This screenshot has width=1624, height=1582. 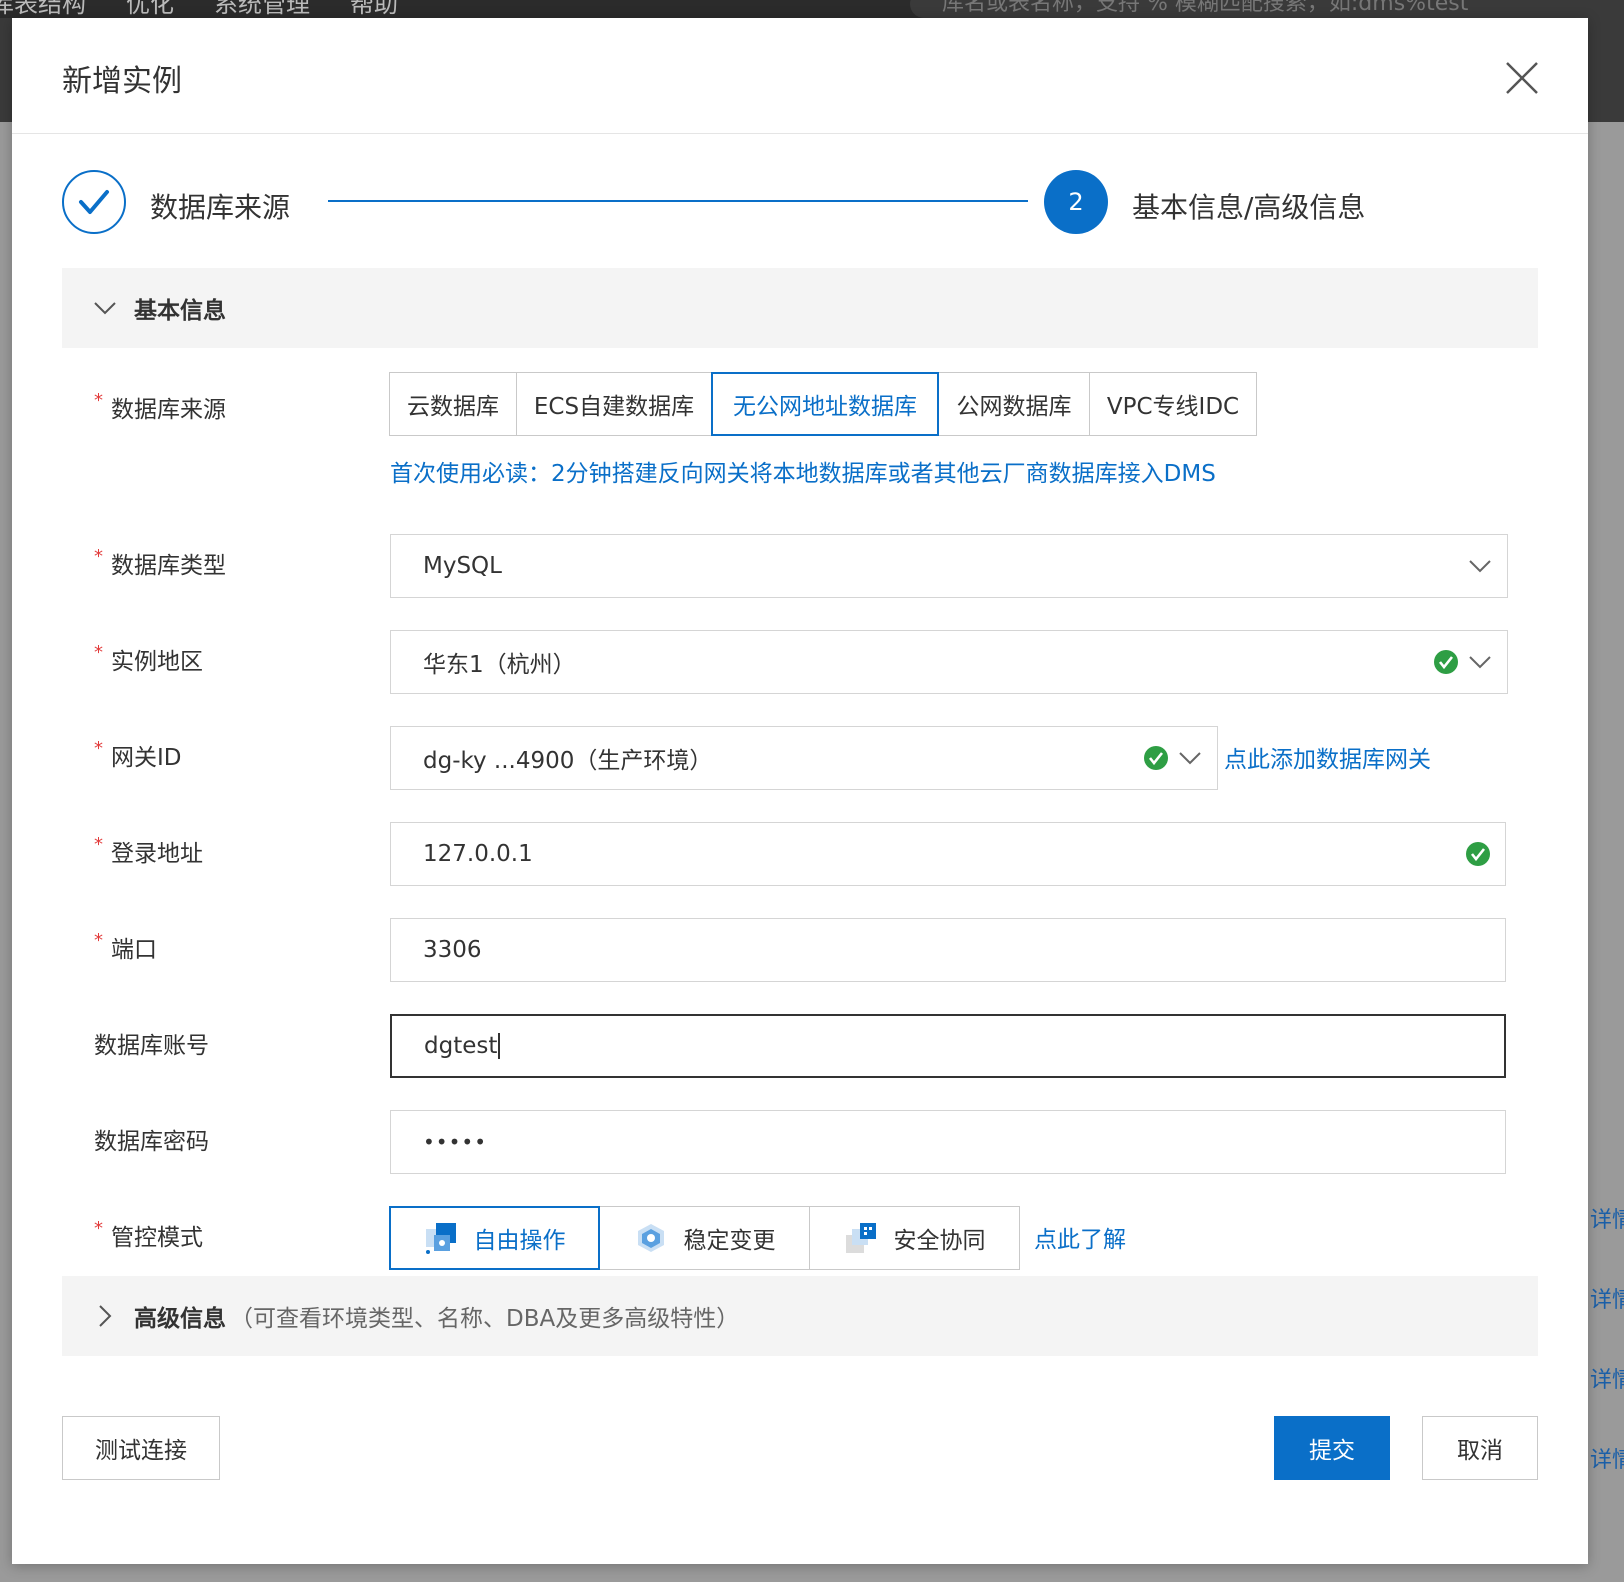 I want to click on cancel-button: 取消, so click(x=1480, y=1448).